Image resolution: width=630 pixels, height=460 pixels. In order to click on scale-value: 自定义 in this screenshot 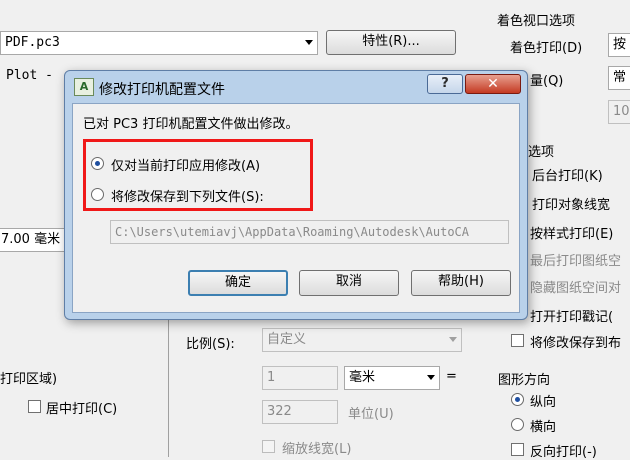, I will do `click(287, 339)`.